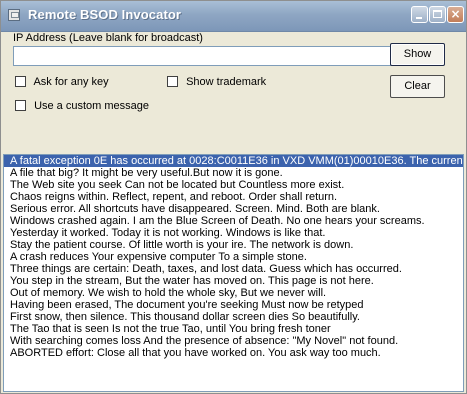 The image size is (467, 394). What do you see at coordinates (203, 56) in the screenshot?
I see `ip-address-input` at bounding box center [203, 56].